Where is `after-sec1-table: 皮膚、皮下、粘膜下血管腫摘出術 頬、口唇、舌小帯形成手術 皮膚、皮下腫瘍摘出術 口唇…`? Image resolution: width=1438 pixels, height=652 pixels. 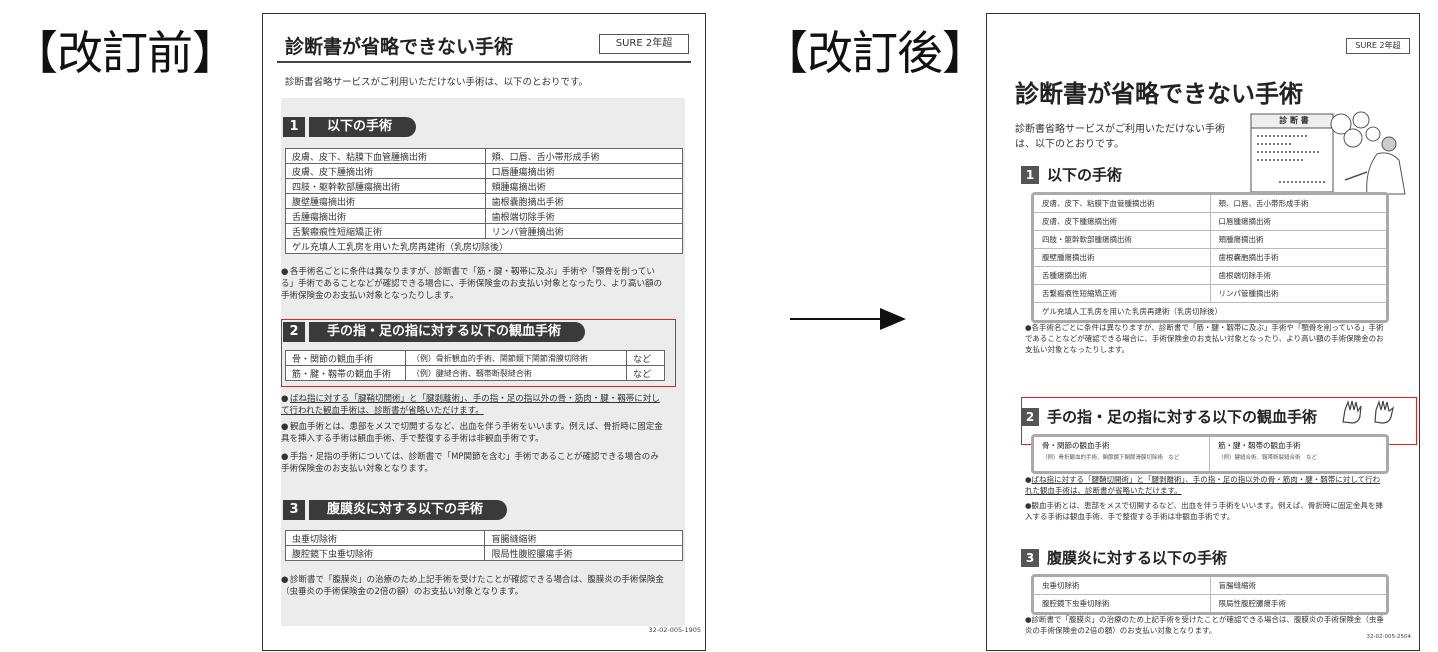 after-sec1-table: 皮膚、皮下、粘膜下血管腫摘出術 頬、口唇、舌小帯形成手術 皮膚、皮下腫瘍摘出術 口唇… is located at coordinates (1210, 257).